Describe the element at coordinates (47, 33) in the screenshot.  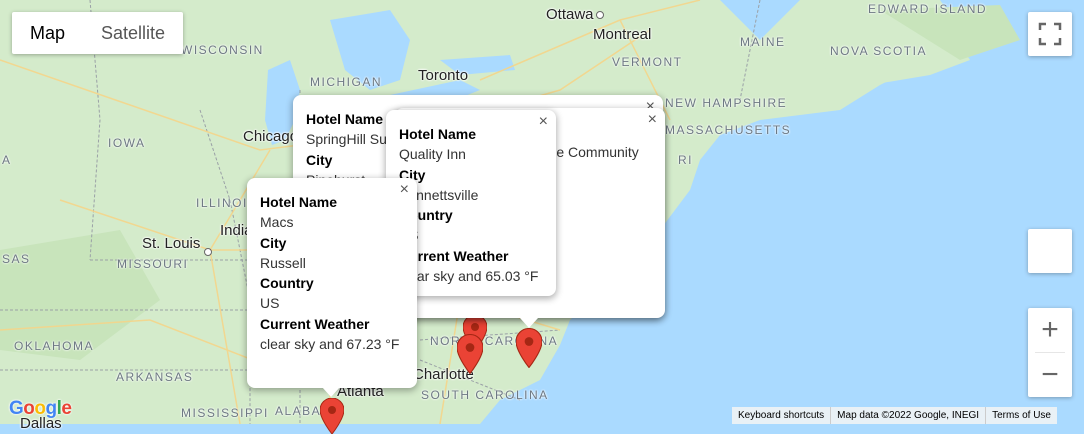
I see `map-type-map-button: Map` at that location.